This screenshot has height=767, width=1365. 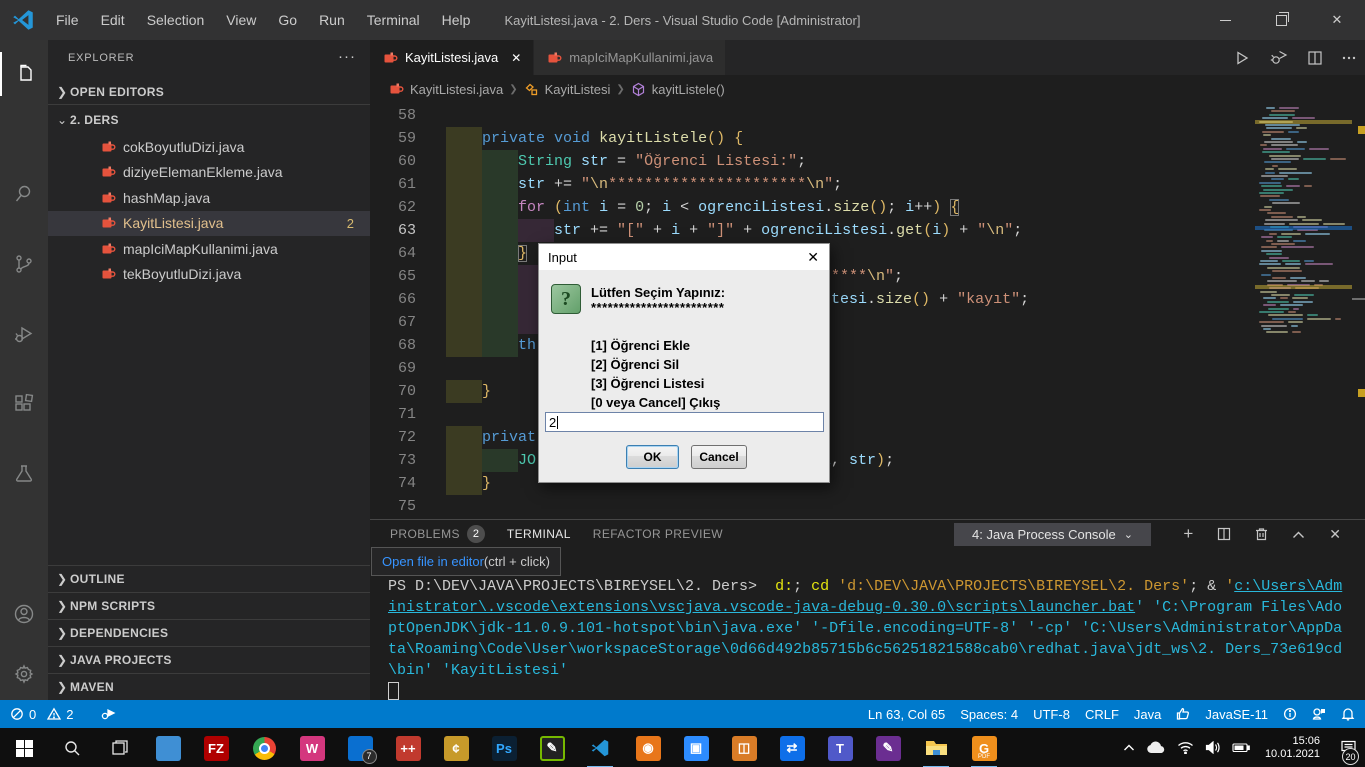 What do you see at coordinates (744, 748) in the screenshot?
I see `taskbar-app-orange-blue: ◫` at bounding box center [744, 748].